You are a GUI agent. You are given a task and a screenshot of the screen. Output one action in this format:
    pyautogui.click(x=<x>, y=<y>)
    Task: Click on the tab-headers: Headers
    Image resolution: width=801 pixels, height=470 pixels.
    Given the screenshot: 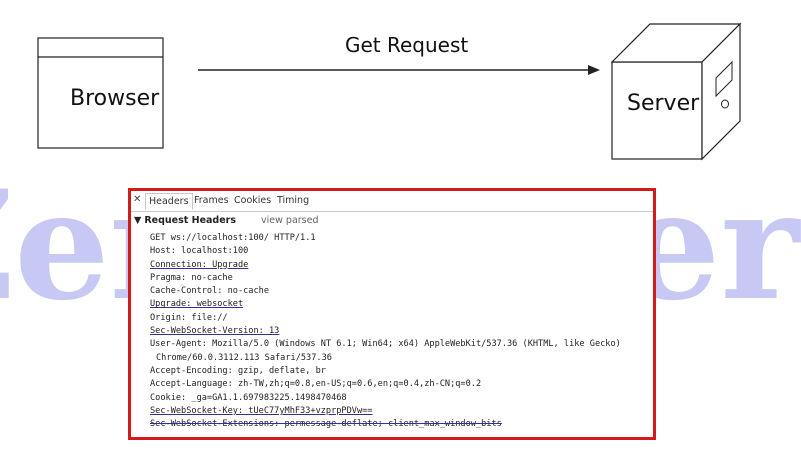 What is the action you would take?
    pyautogui.click(x=169, y=201)
    